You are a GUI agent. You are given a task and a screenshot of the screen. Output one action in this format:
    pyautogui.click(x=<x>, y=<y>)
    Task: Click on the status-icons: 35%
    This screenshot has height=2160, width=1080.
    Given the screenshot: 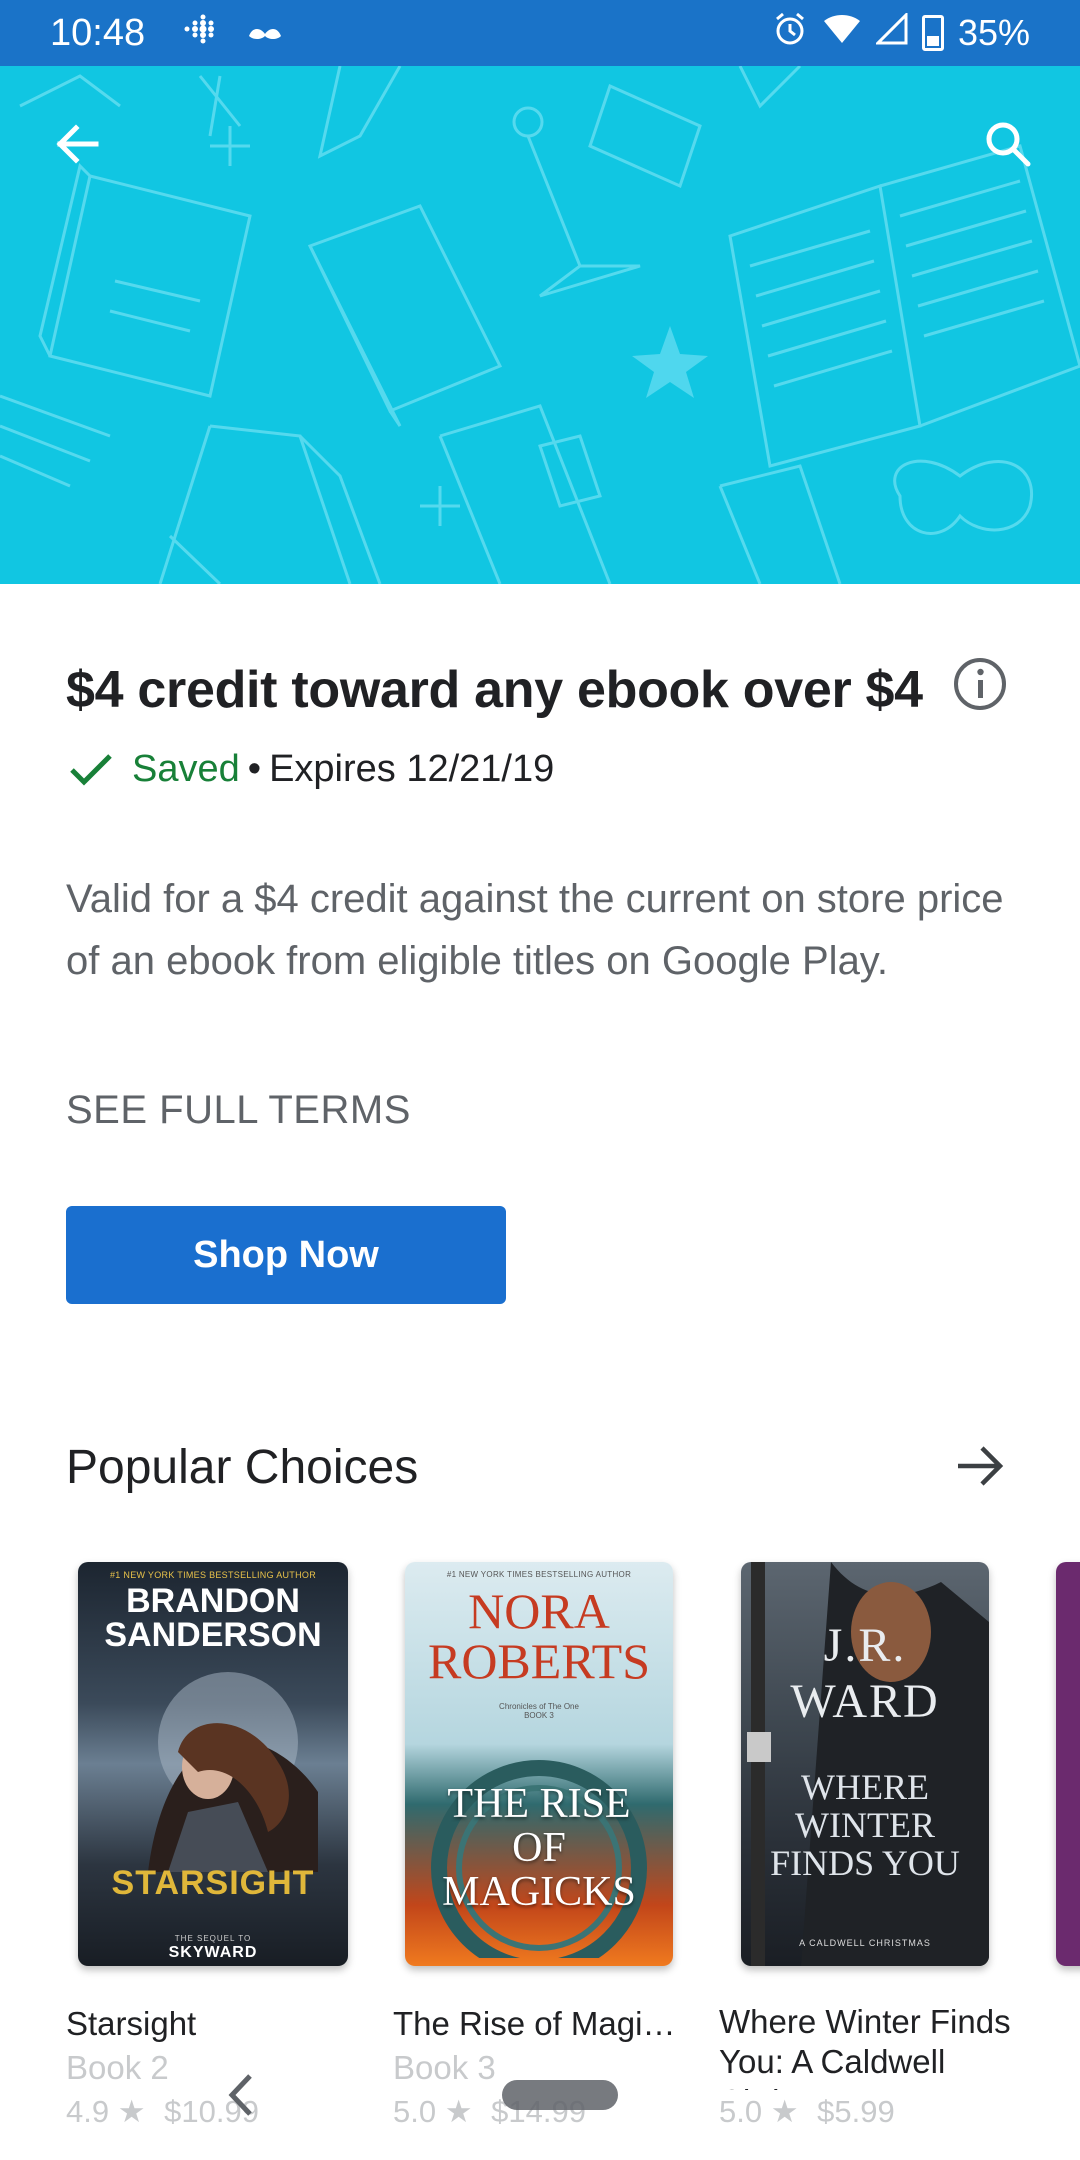 What is the action you would take?
    pyautogui.click(x=901, y=33)
    